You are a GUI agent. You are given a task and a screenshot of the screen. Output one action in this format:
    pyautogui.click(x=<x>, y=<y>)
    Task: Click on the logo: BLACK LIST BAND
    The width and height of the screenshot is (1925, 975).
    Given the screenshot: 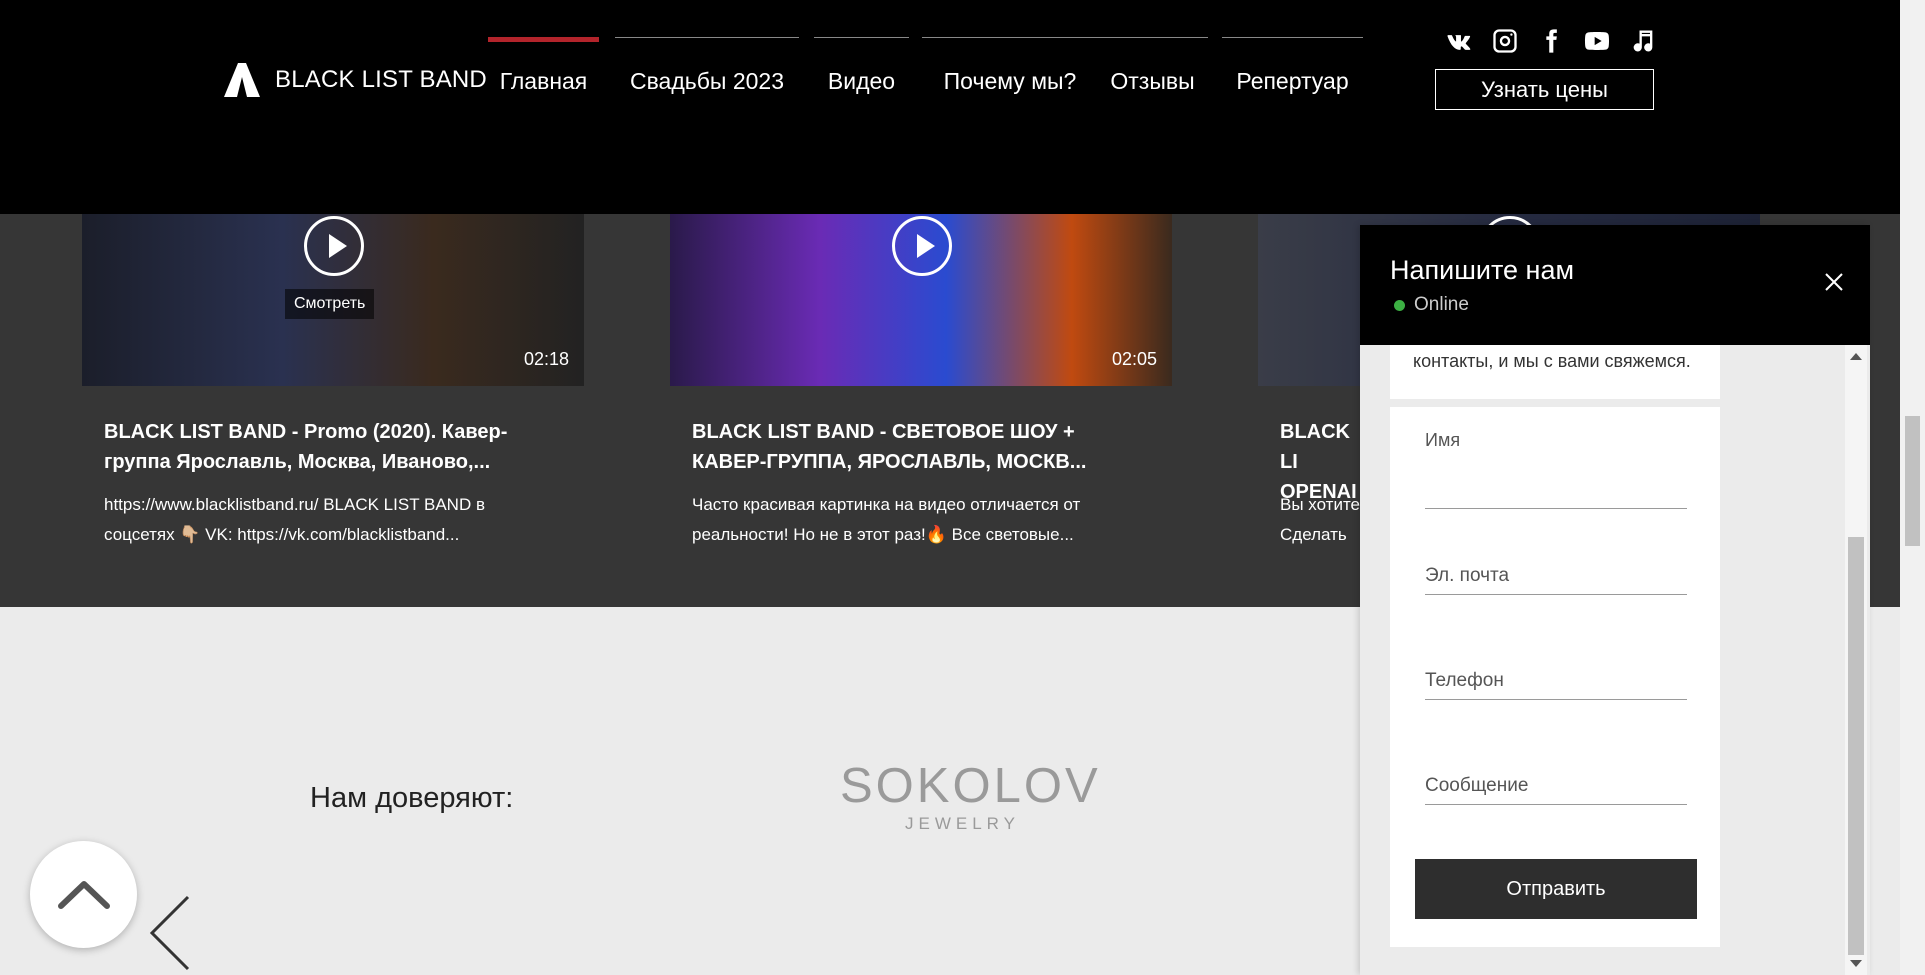 What is the action you would take?
    pyautogui.click(x=355, y=80)
    